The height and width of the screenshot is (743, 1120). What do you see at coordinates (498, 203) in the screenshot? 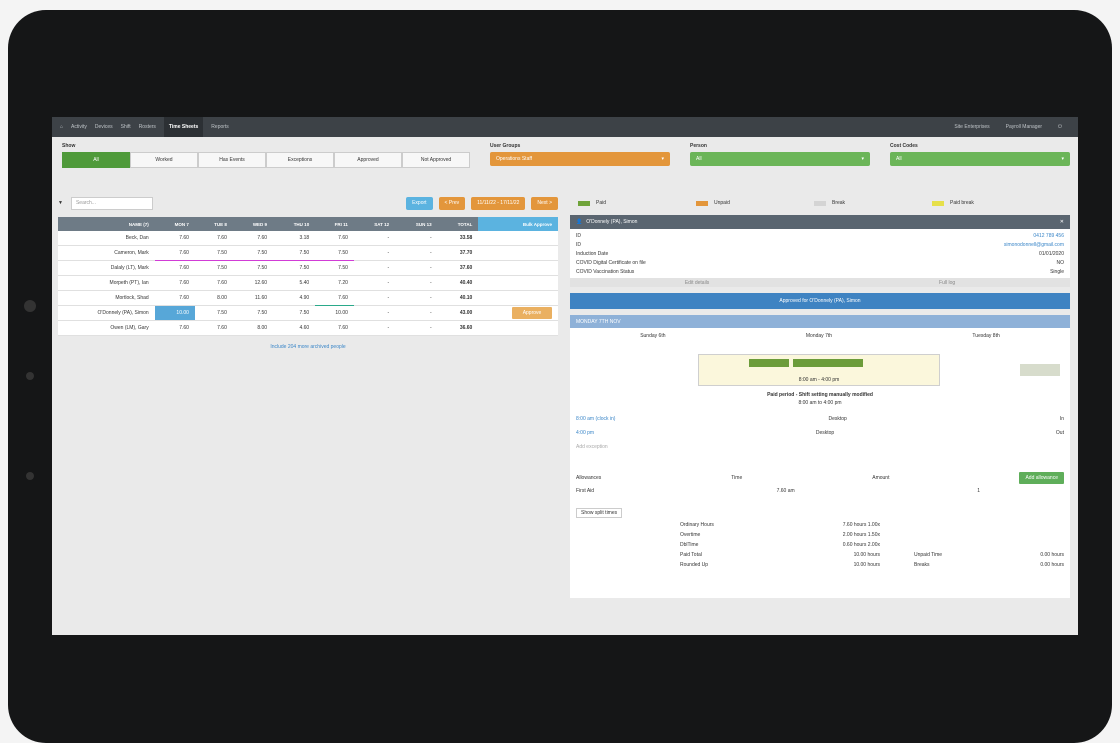
I see `date-range: 11/11/22 - 17/11/22` at bounding box center [498, 203].